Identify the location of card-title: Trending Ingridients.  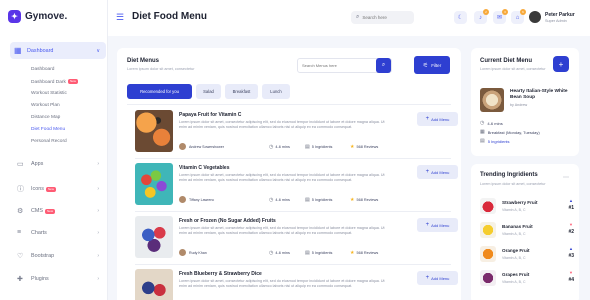
(509, 175).